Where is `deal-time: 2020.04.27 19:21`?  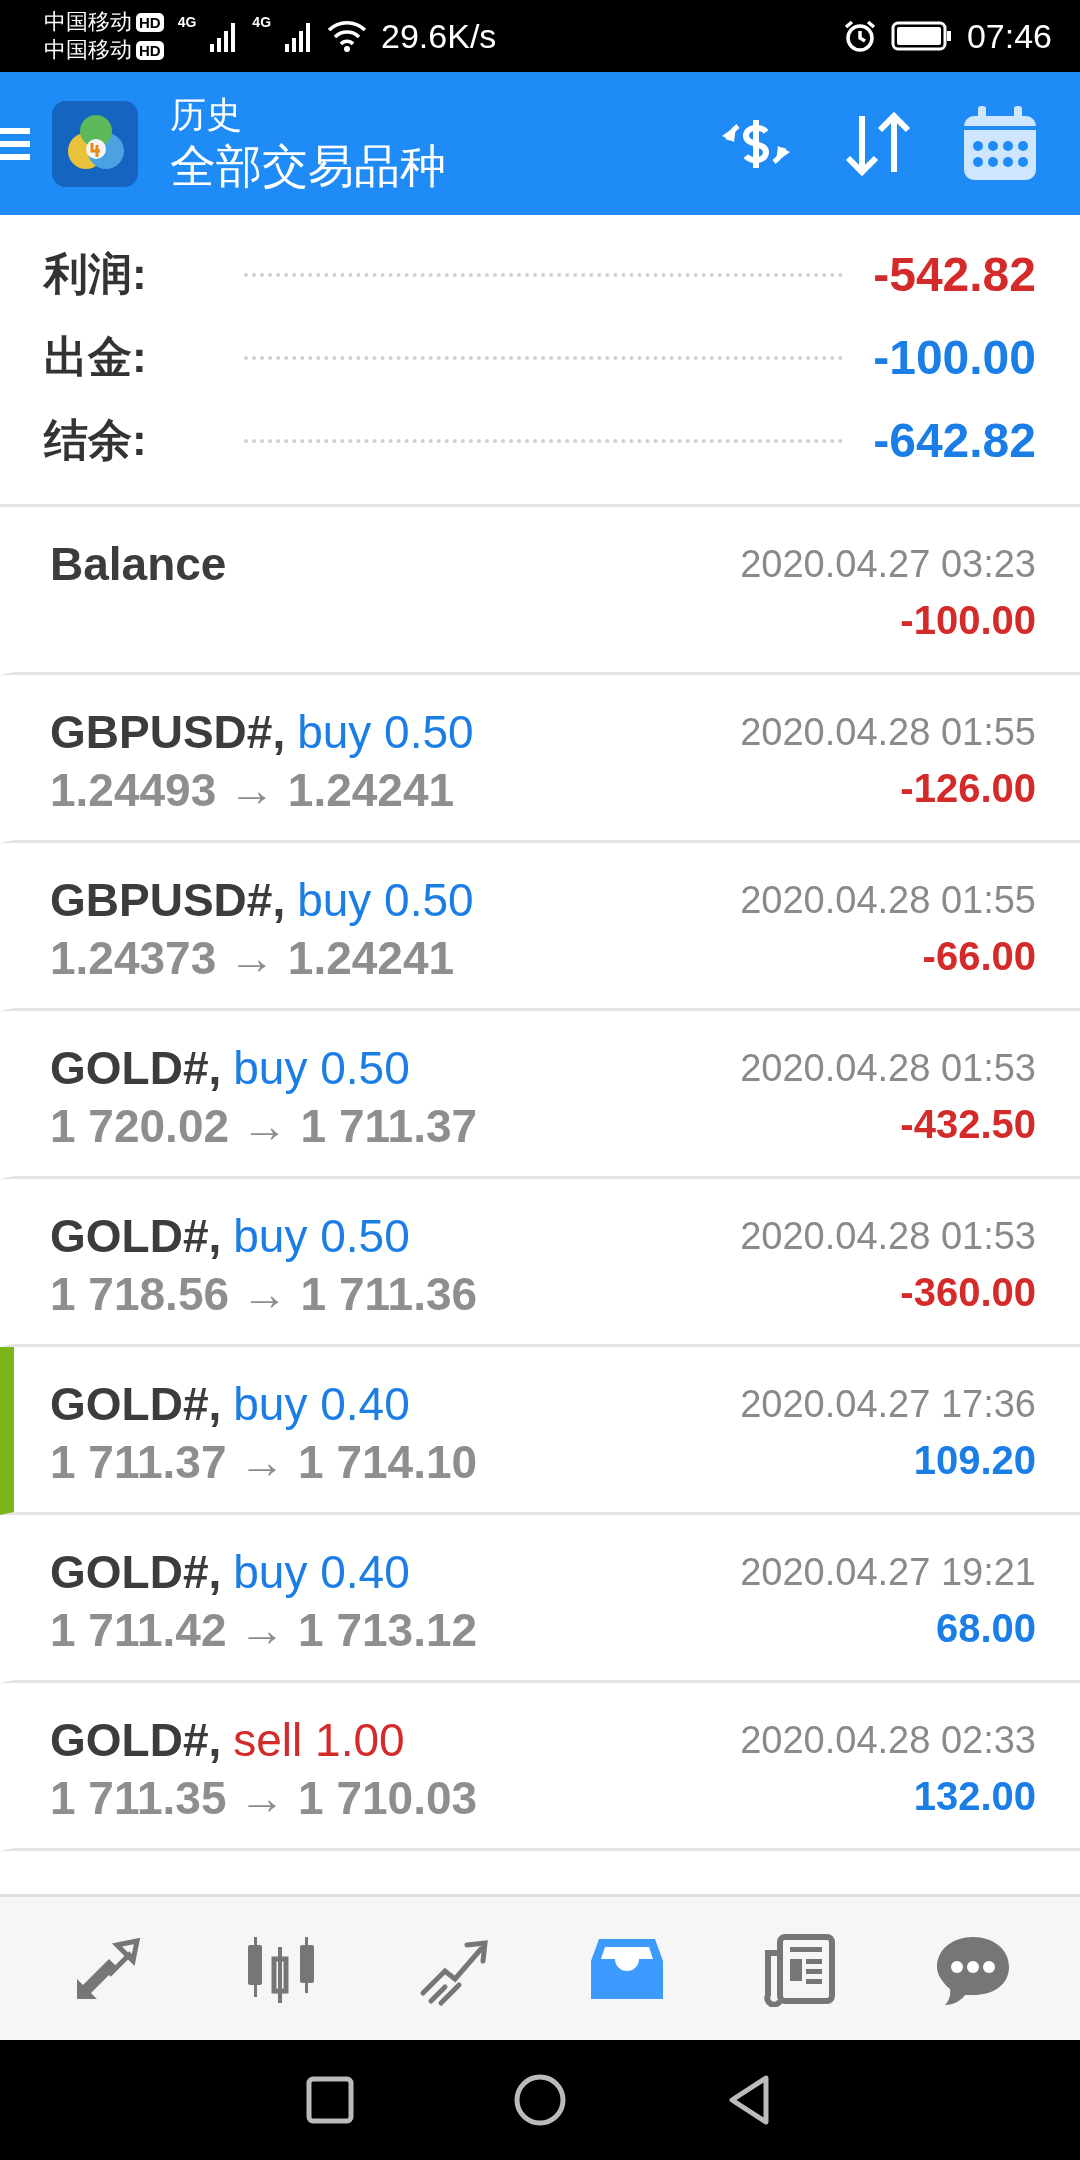
deal-time: 2020.04.27 19:21 is located at coordinates (888, 1572).